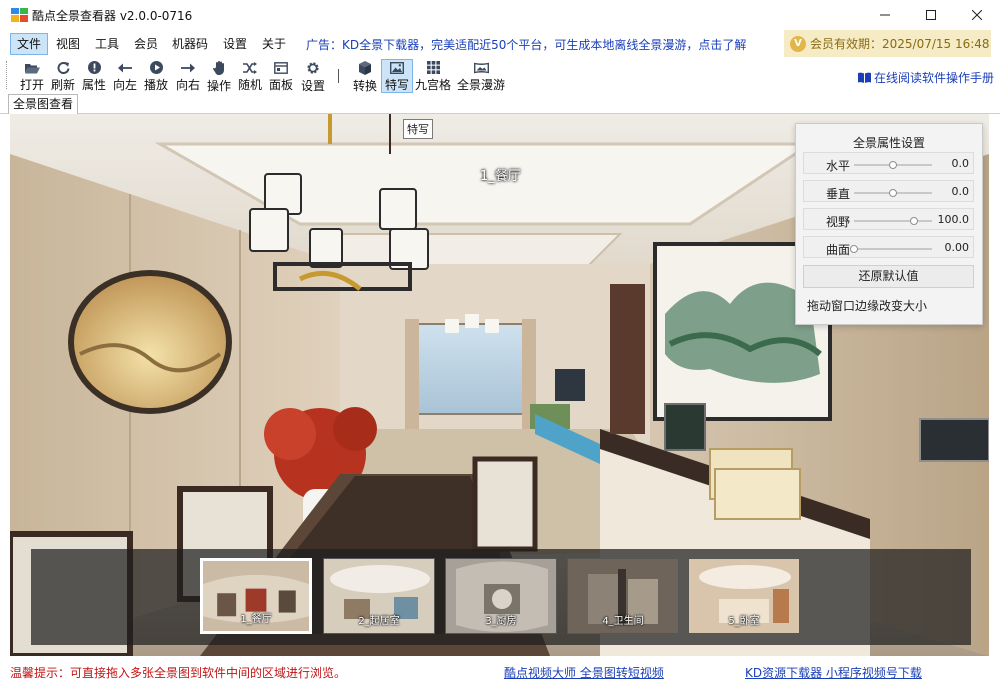 Image resolution: width=1000 pixels, height=687 pixels. I want to click on menu-tools: 工具, so click(107, 44).